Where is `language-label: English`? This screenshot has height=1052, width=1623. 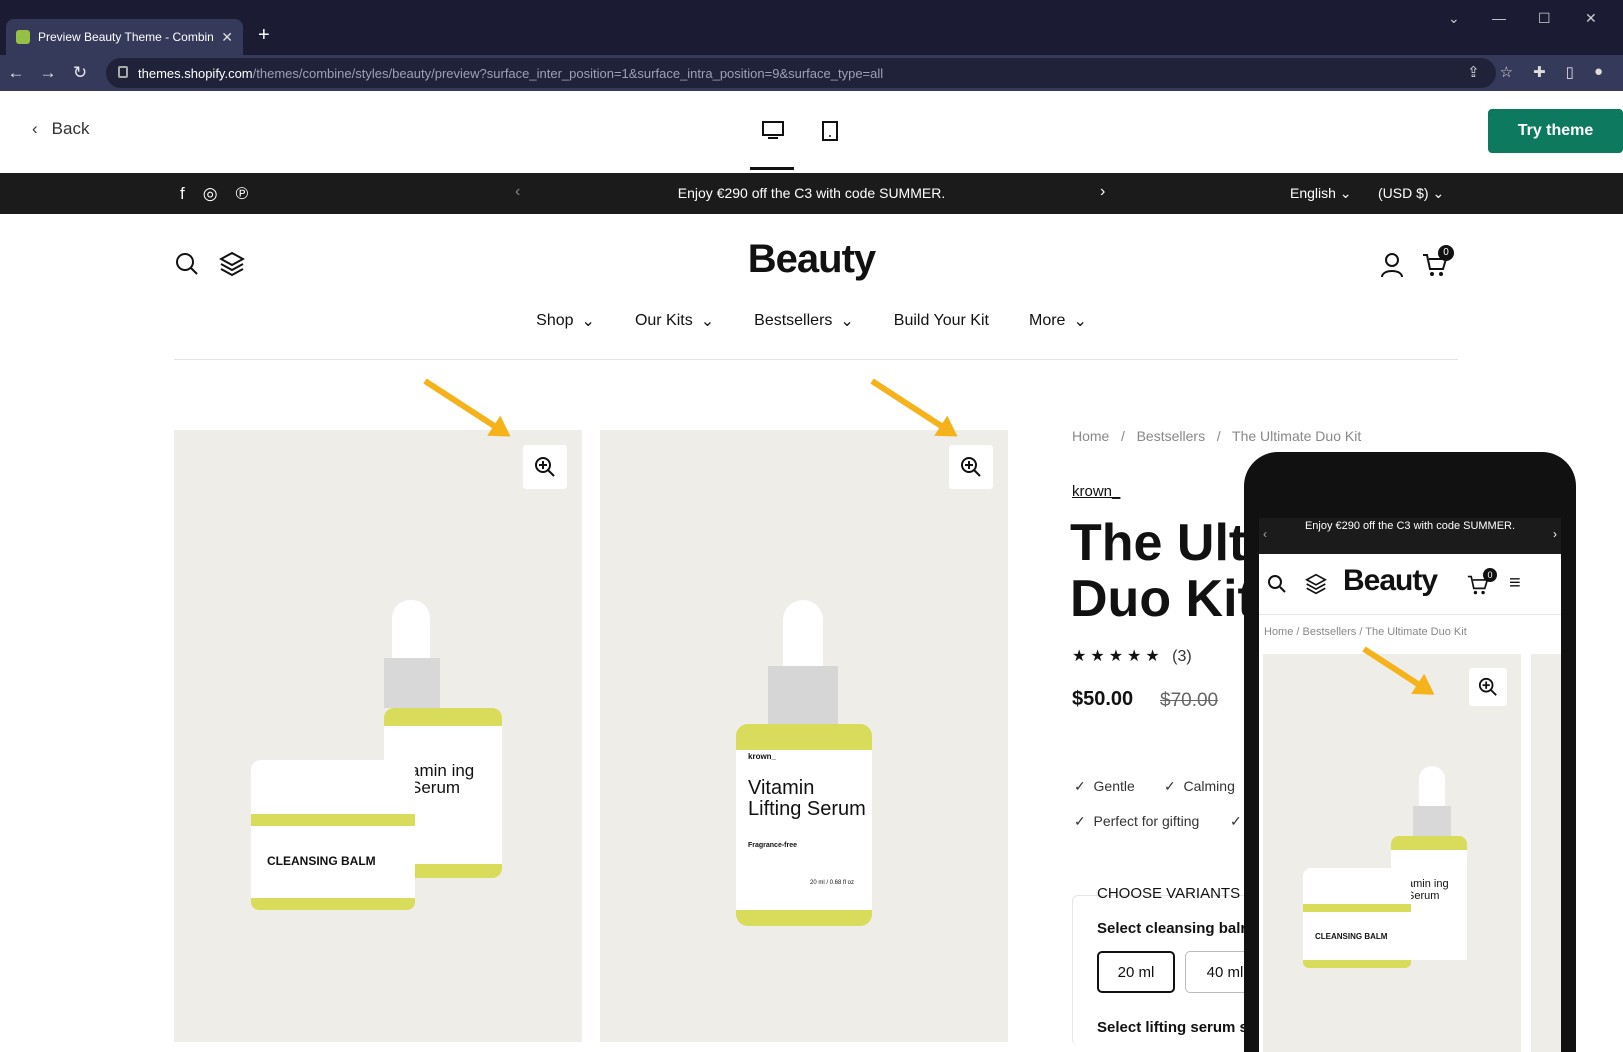
language-label: English is located at coordinates (1313, 193).